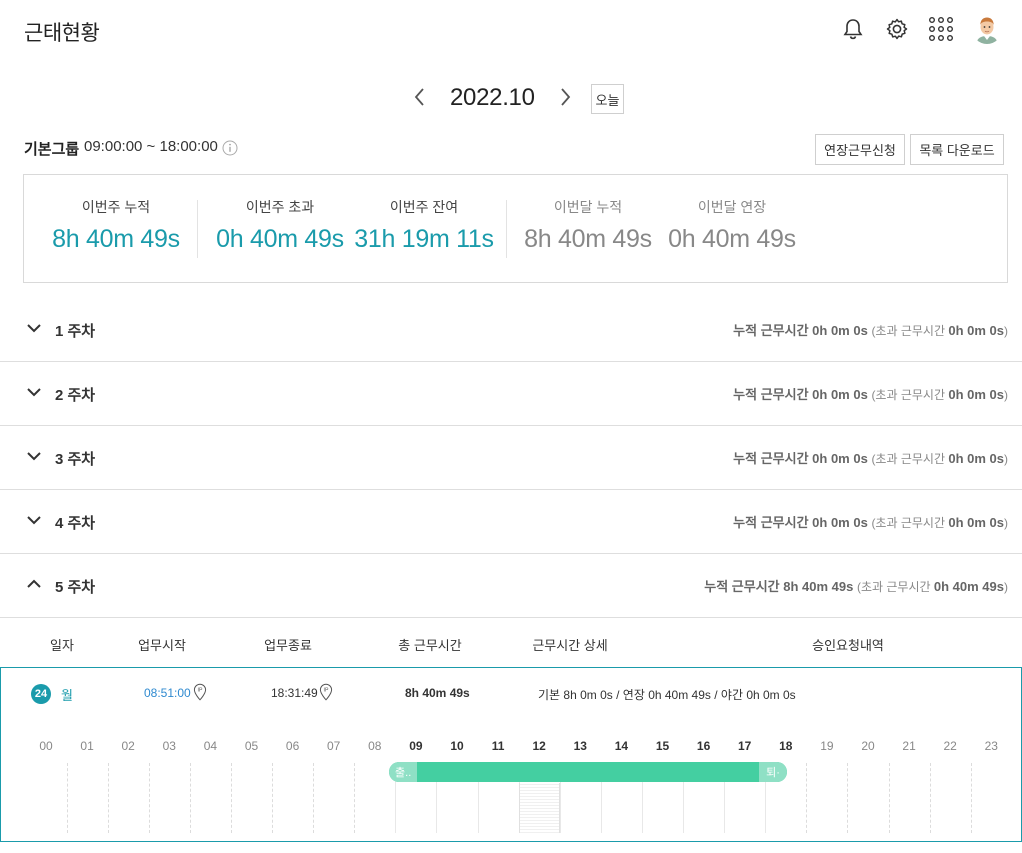 The image size is (1022, 853). Describe the element at coordinates (457, 746) in the screenshot. I see `hour-label: 10` at that location.